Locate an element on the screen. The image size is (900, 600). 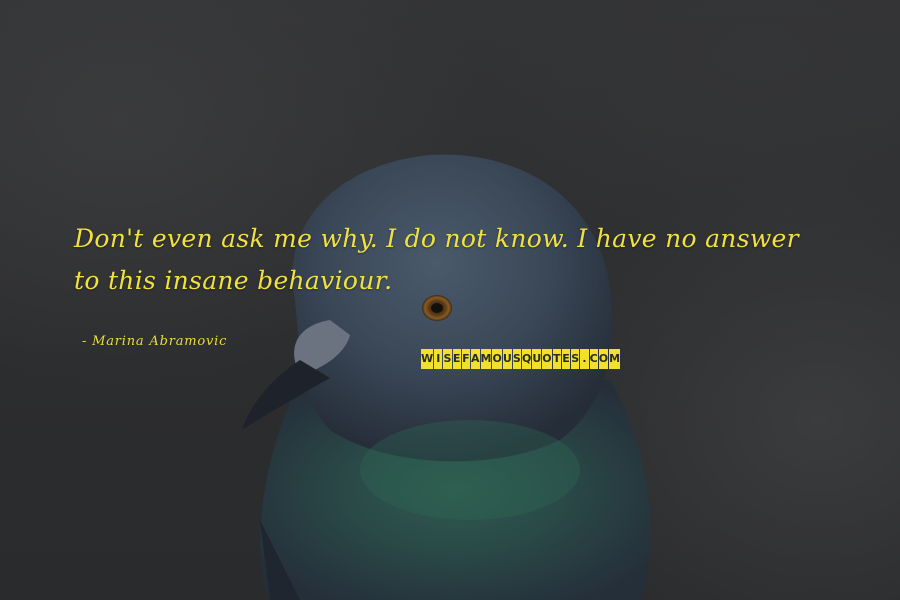
watermark-letter: A is located at coordinates (475, 359).